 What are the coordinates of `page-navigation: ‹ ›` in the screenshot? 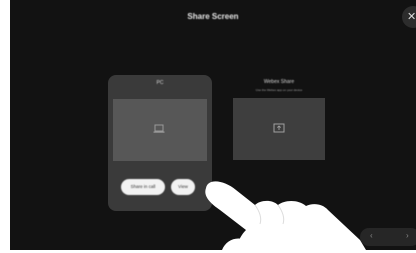 It's located at (388, 237).